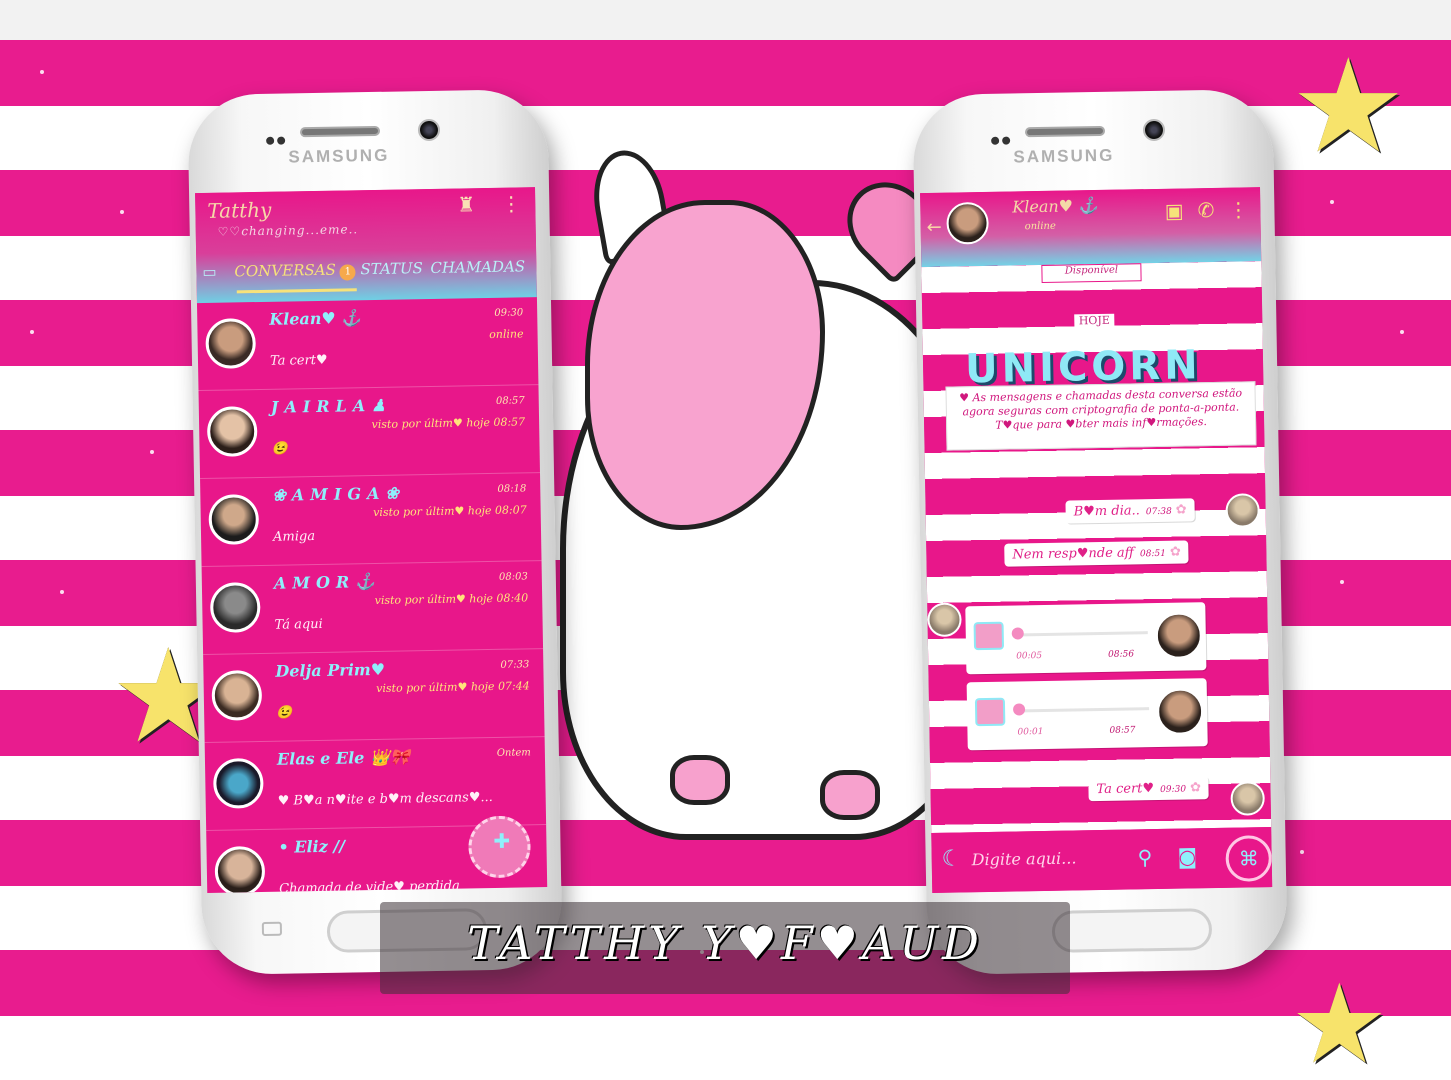 Image resolution: width=1451 pixels, height=1080 pixels. I want to click on back-arrow-icon: ←, so click(933, 227).